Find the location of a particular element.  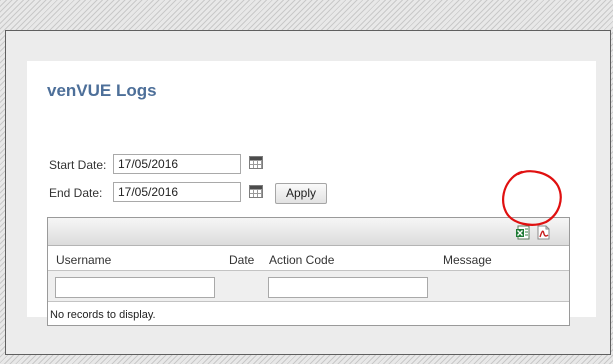

column-header-action-code: Action Code is located at coordinates (301, 260).